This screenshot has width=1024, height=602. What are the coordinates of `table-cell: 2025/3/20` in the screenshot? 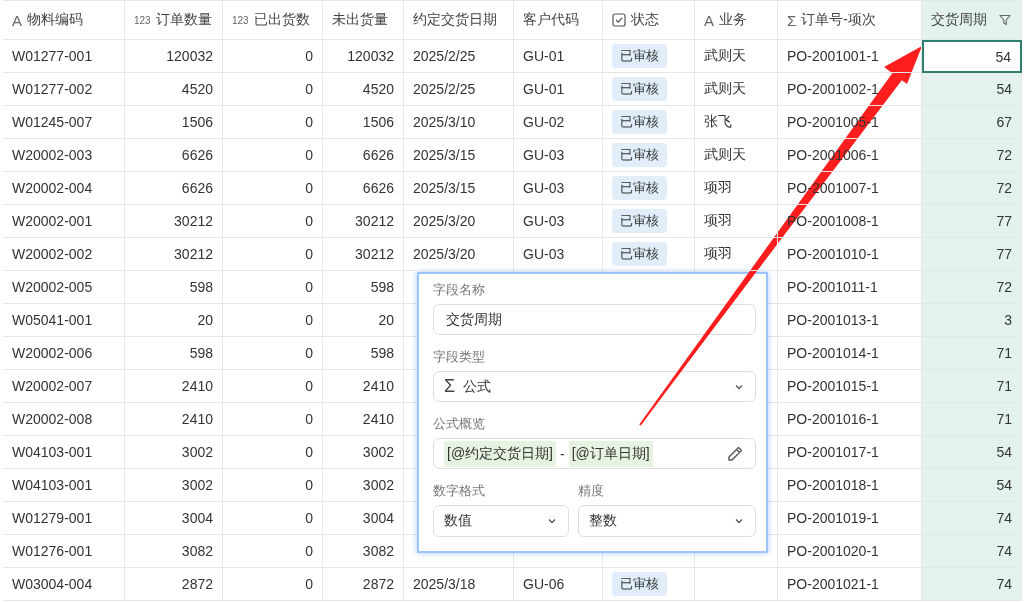 It's located at (459, 221).